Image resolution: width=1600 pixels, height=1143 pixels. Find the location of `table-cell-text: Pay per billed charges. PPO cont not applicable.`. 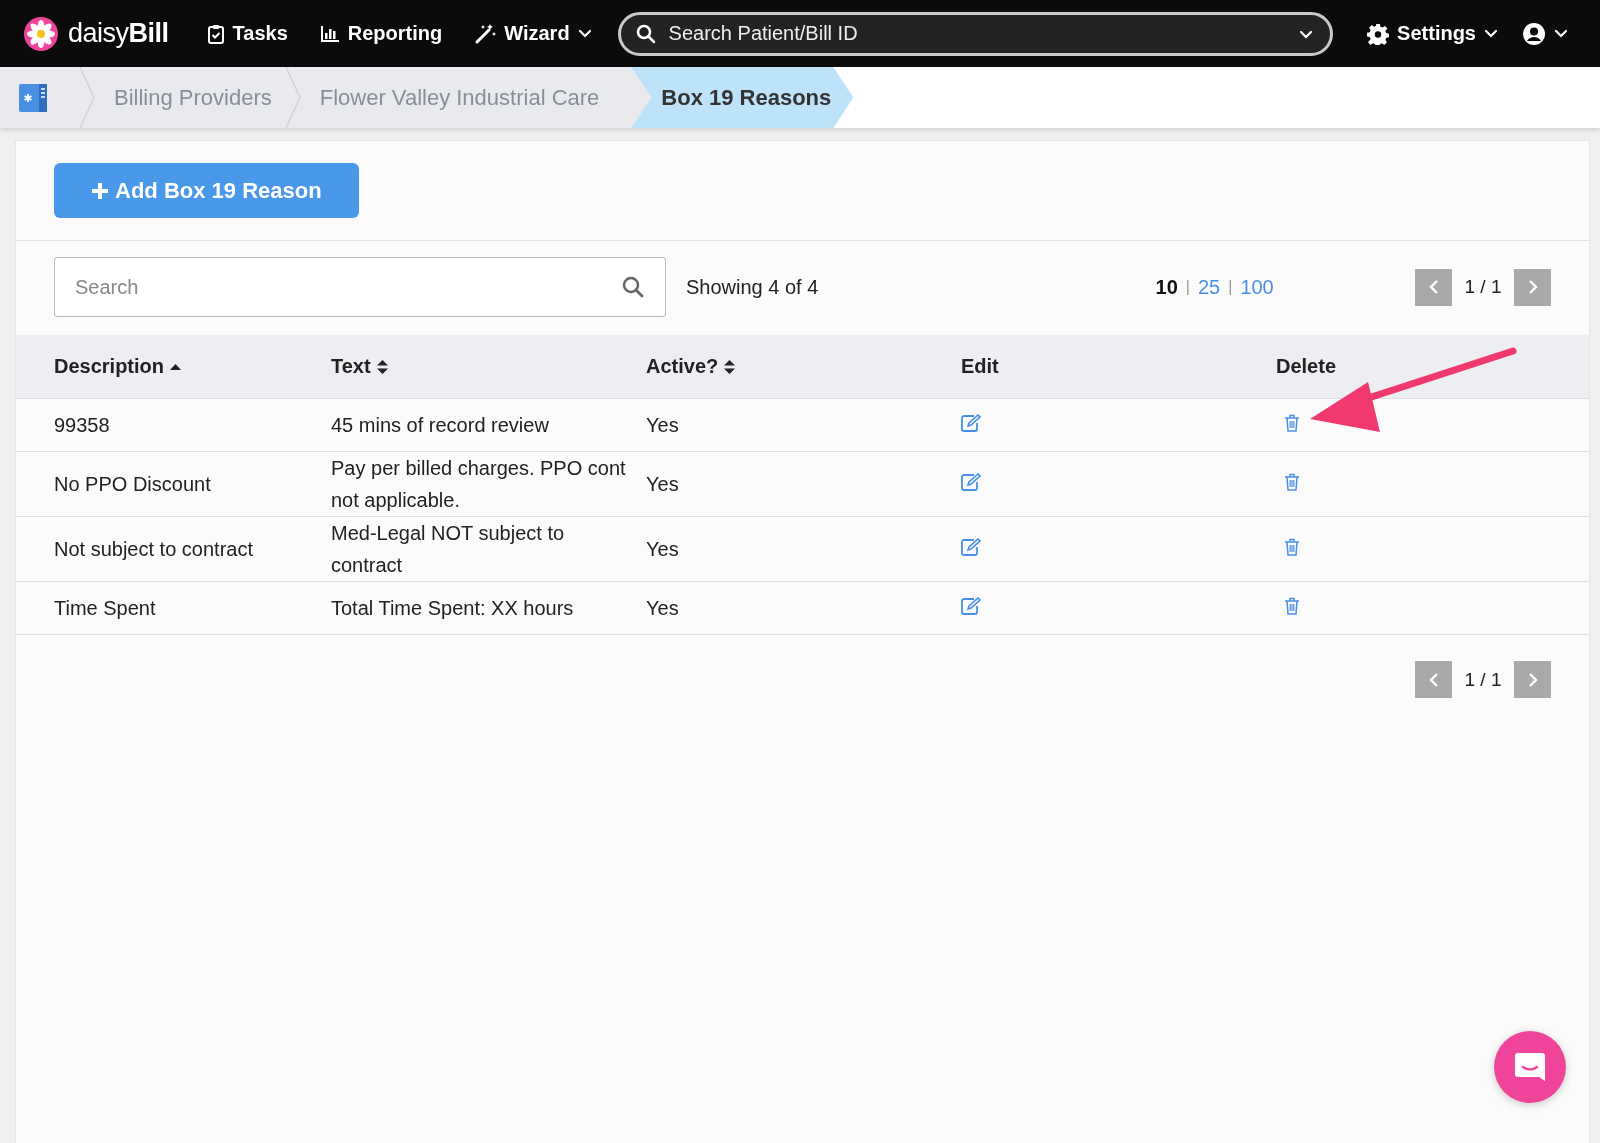

table-cell-text: Pay per billed charges. PPO cont not applicable. is located at coordinates (479, 484).